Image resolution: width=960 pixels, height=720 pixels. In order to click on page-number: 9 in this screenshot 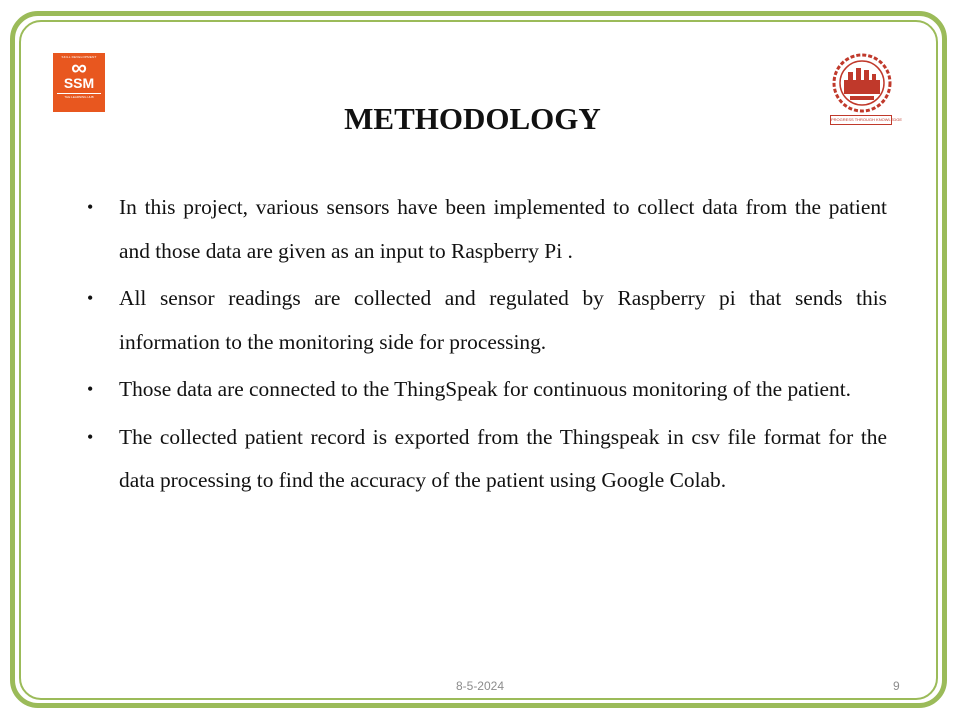, I will do `click(896, 686)`.